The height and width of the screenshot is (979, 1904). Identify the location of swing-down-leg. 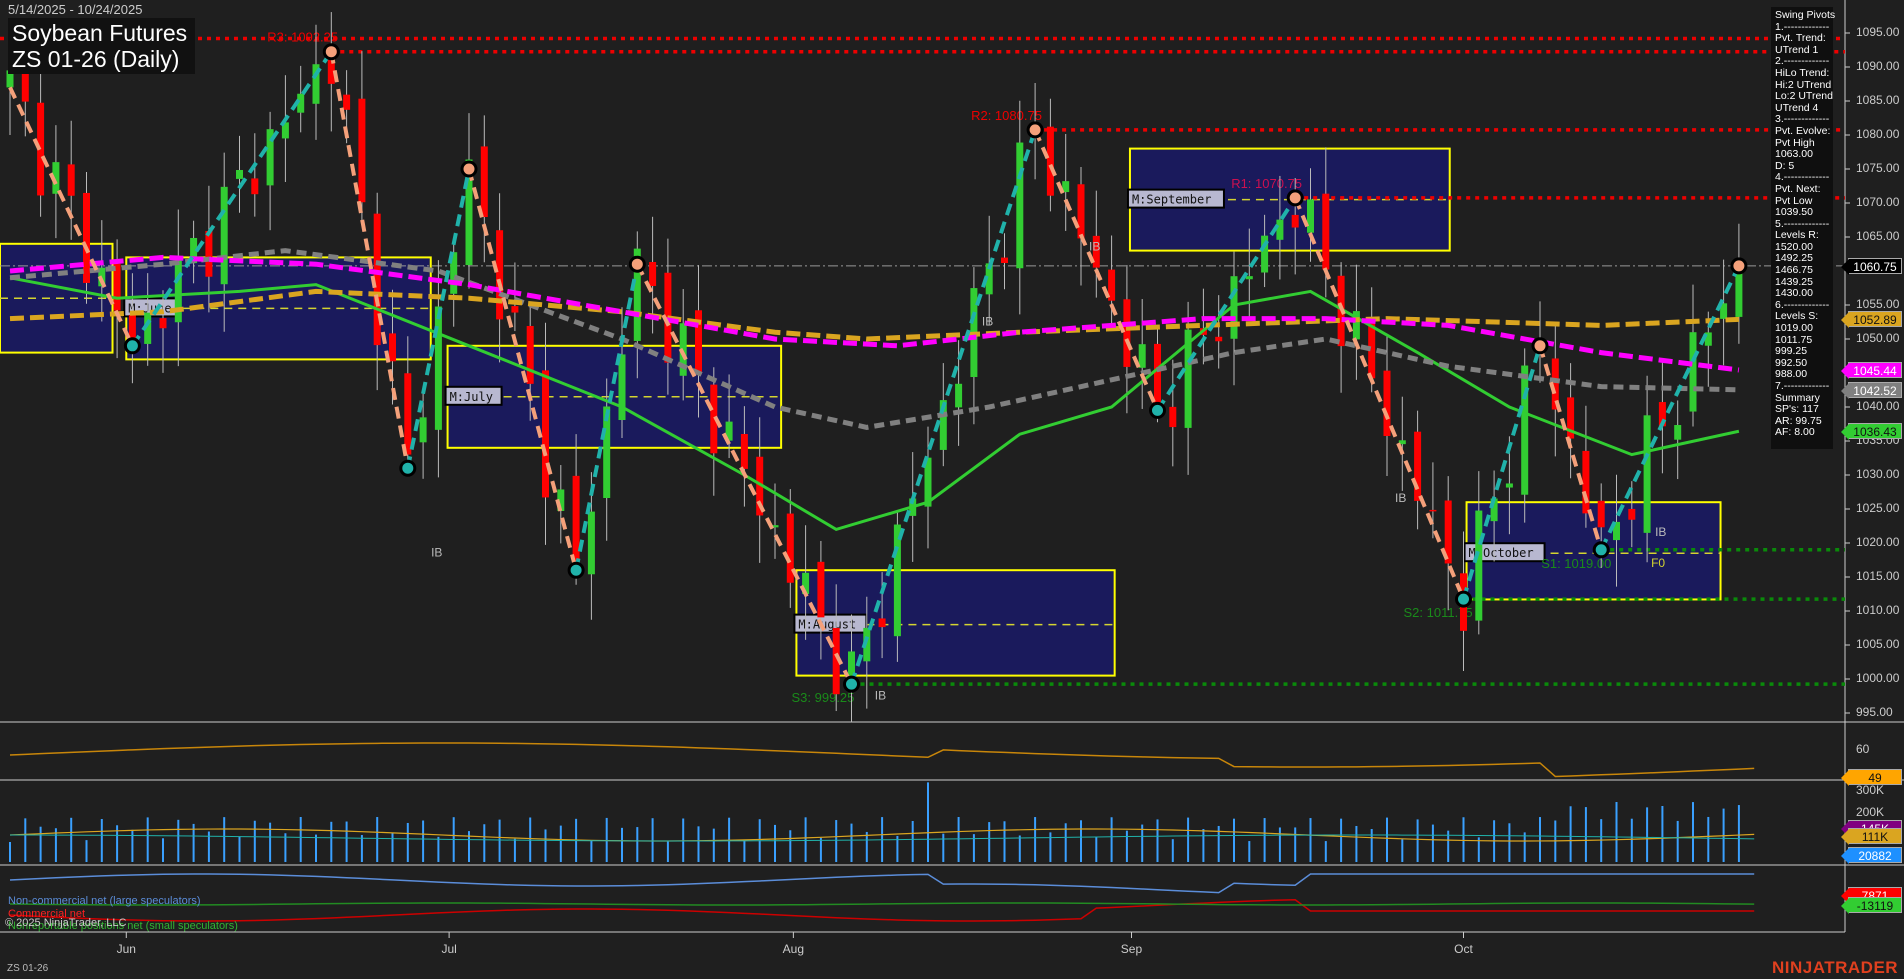
(1379, 398).